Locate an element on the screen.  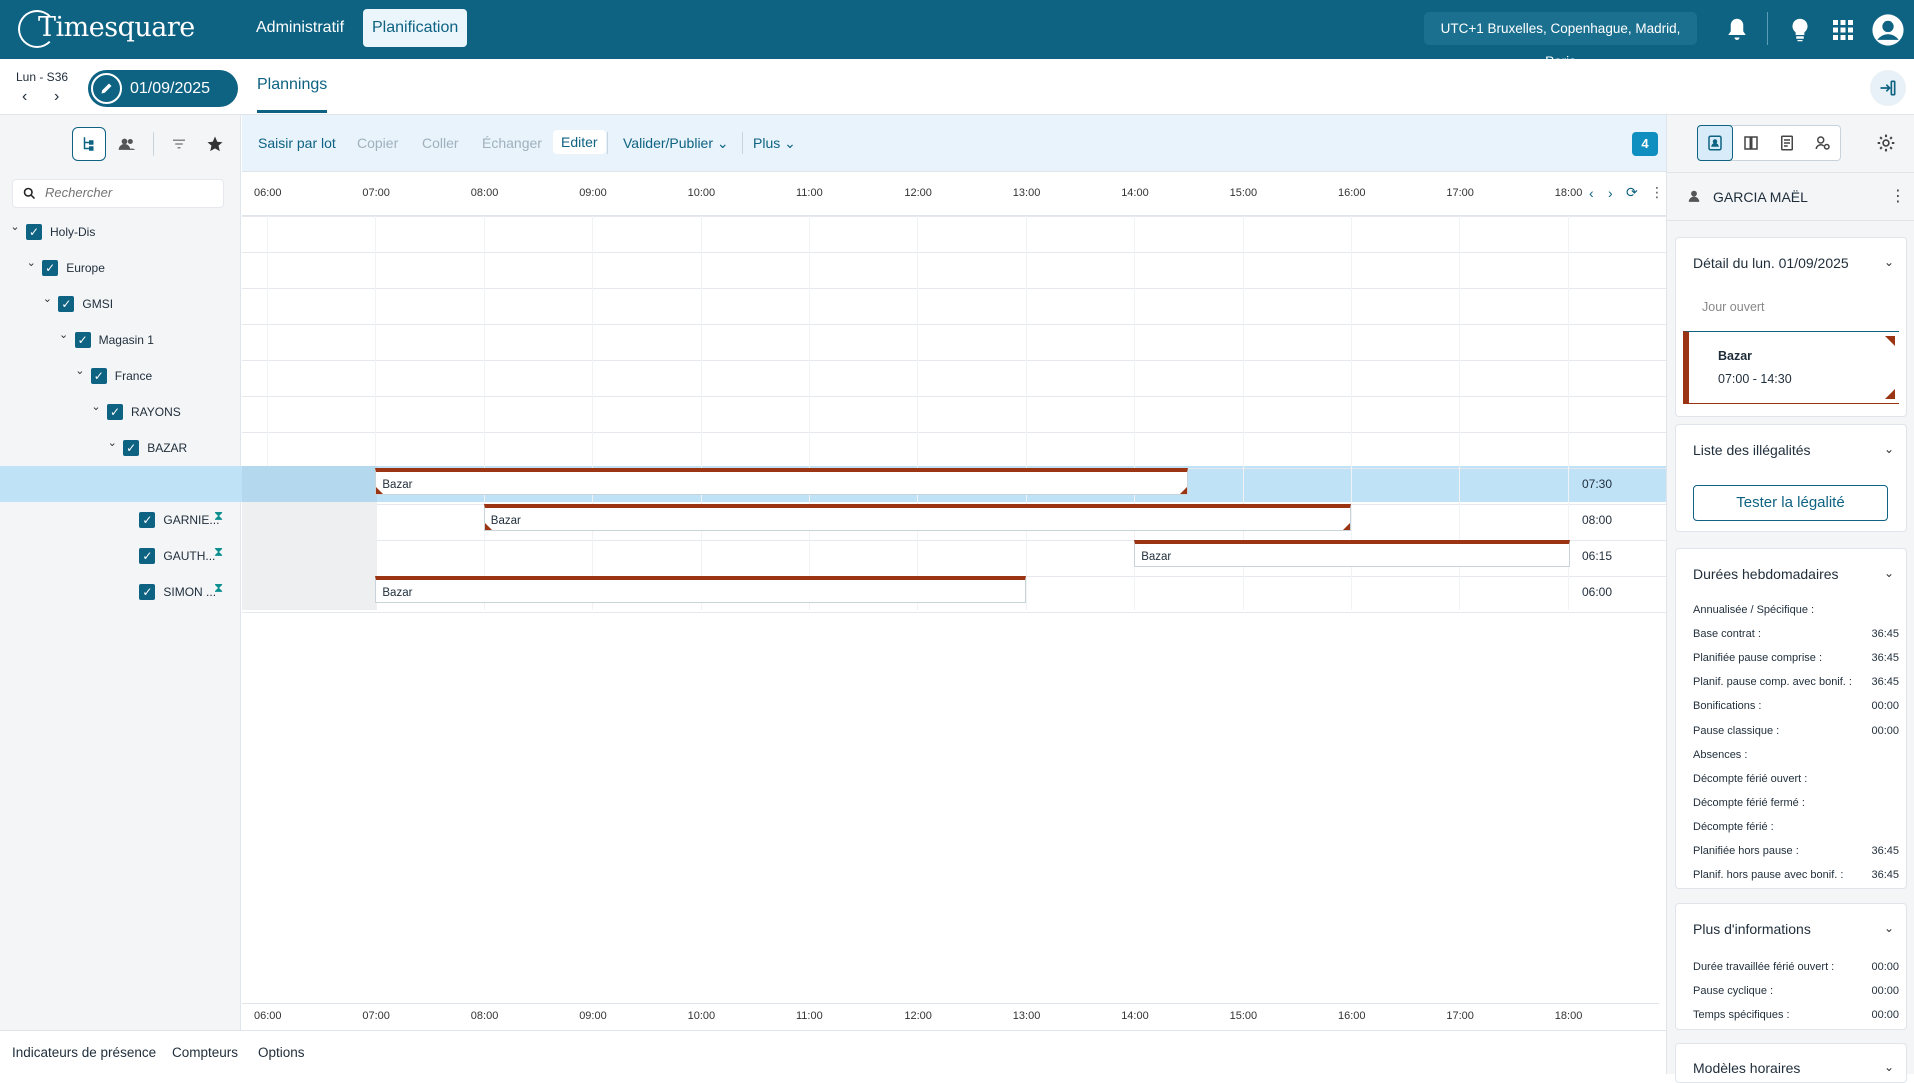
person-settings-icon is located at coordinates (1823, 143).